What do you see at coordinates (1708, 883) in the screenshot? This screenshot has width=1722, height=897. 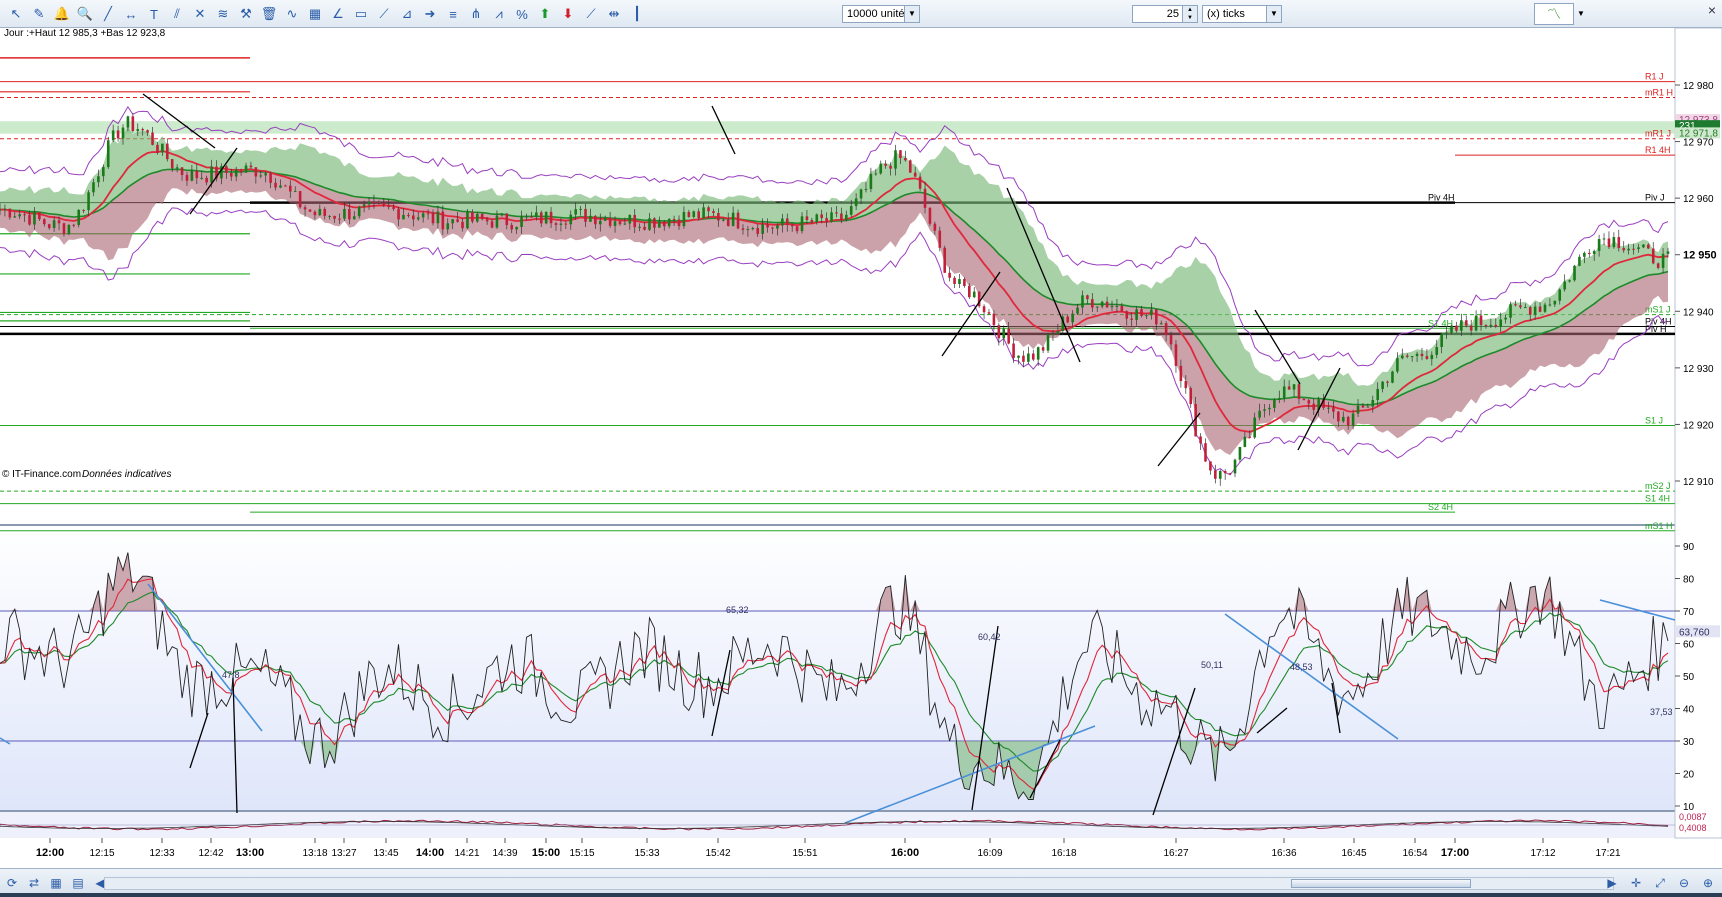 I see `zoom-in-icon: ⊕` at bounding box center [1708, 883].